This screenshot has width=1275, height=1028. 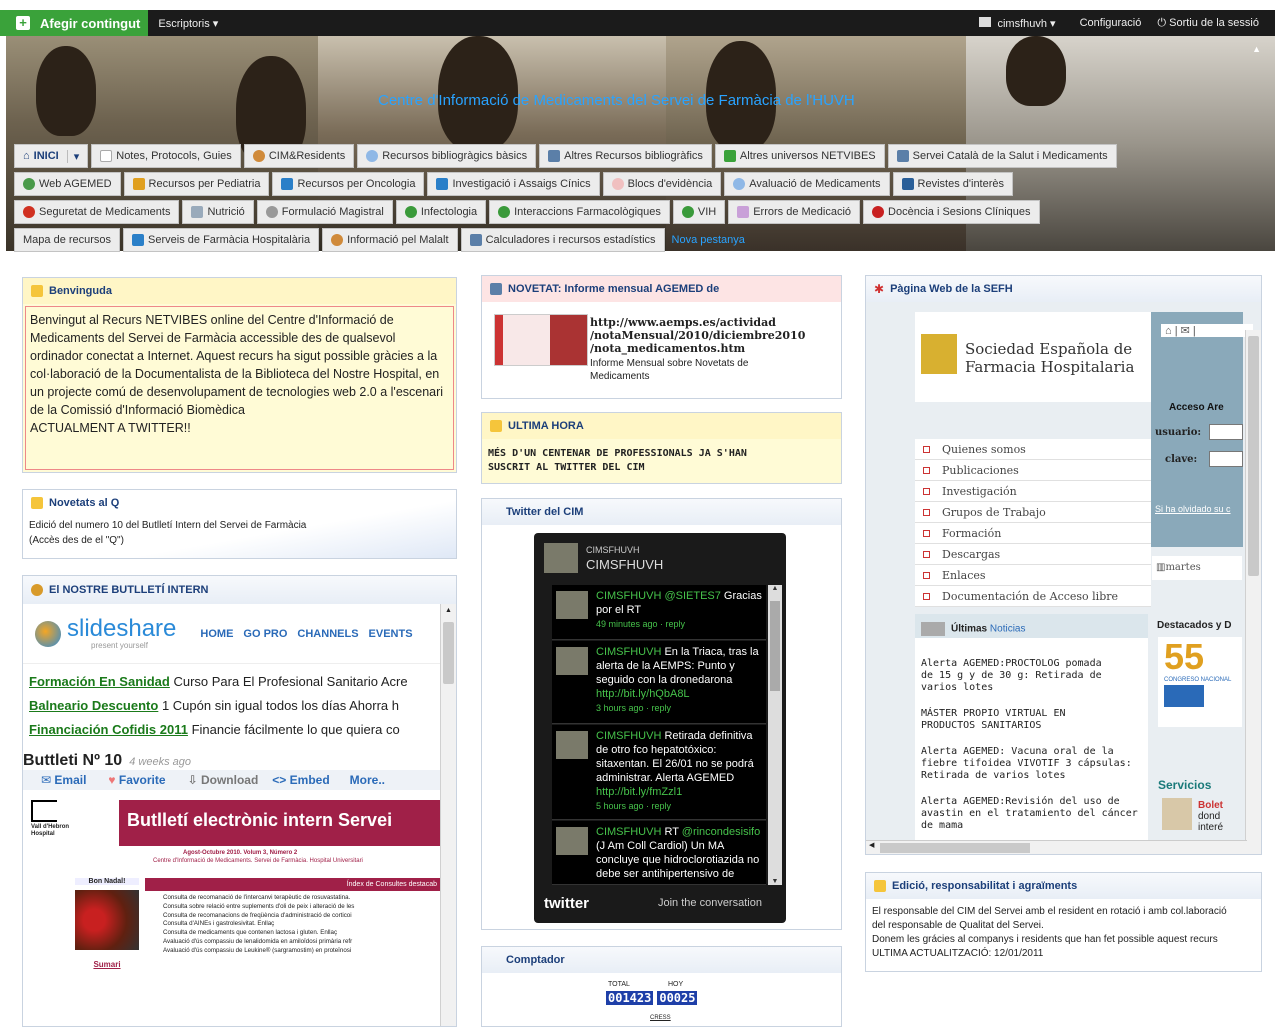 What do you see at coordinates (951, 212) in the screenshot?
I see `tab-docencia: Docència i Sesions Clíniques` at bounding box center [951, 212].